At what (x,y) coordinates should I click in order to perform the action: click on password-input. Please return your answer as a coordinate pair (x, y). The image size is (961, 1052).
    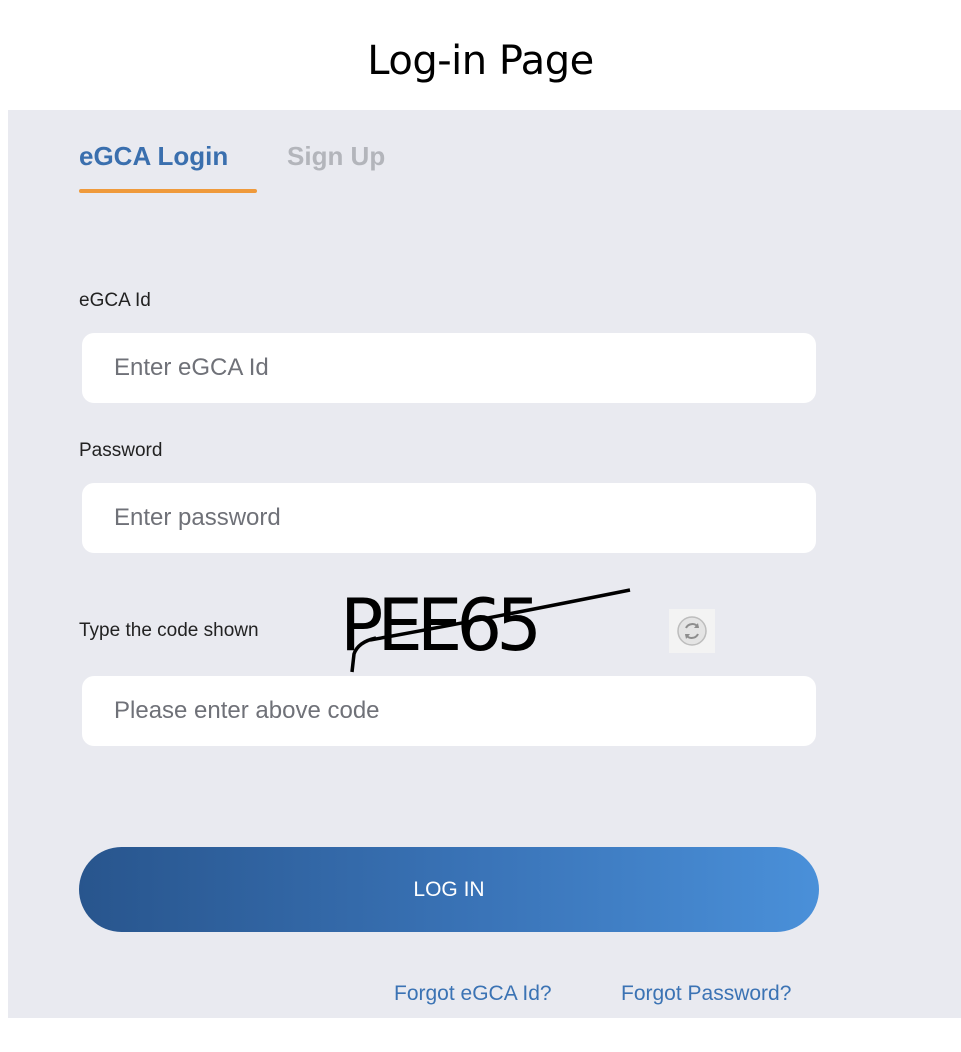
    Looking at the image, I should click on (449, 518).